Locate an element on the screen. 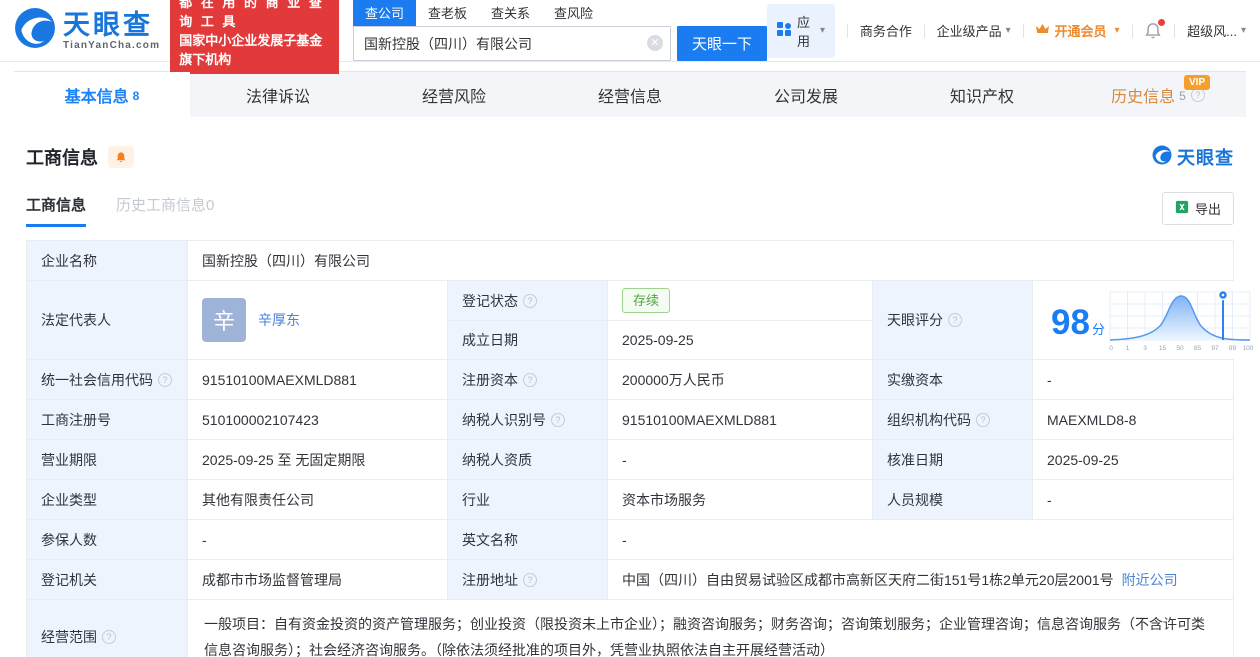 The width and height of the screenshot is (1260, 657). reg-authority-value: 成都市市场监督管理局 is located at coordinates (317, 579).